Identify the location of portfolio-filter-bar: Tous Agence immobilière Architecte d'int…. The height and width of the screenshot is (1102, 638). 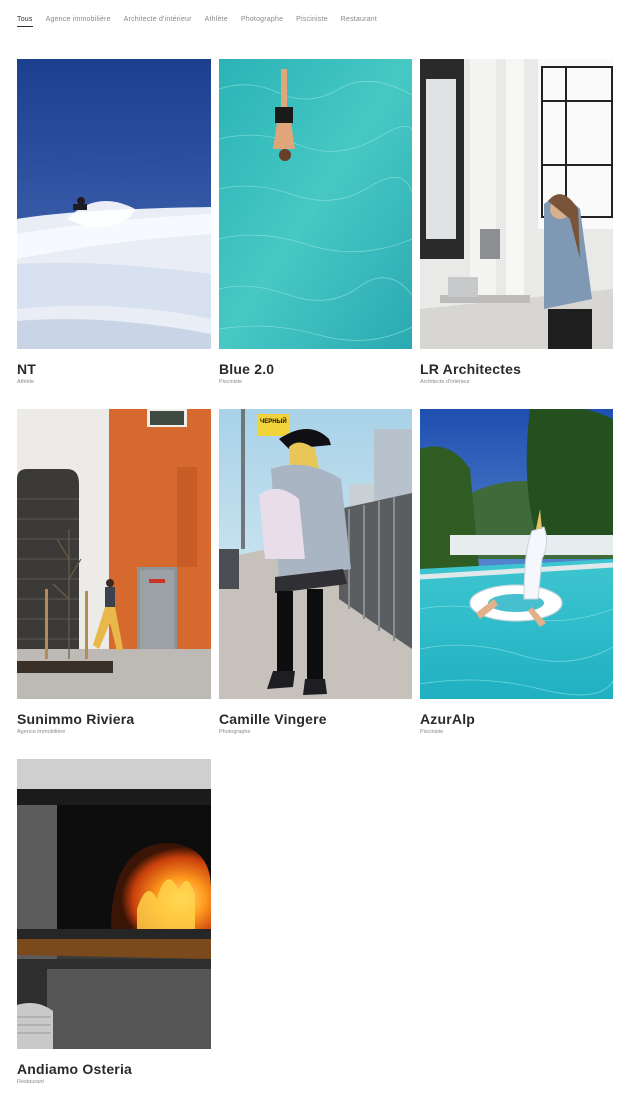
(197, 21).